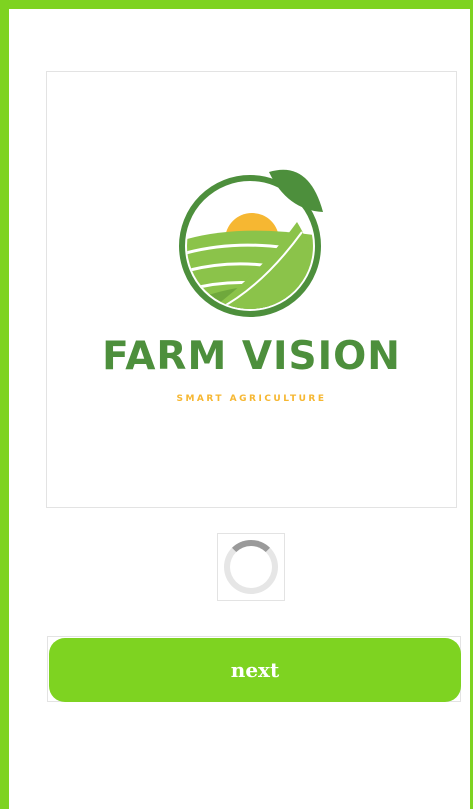 This screenshot has height=809, width=473. I want to click on next-button: next, so click(255, 670).